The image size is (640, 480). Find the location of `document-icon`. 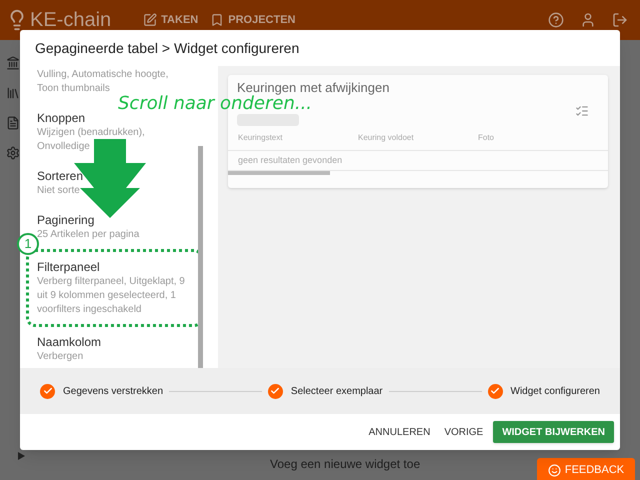

document-icon is located at coordinates (13, 123).